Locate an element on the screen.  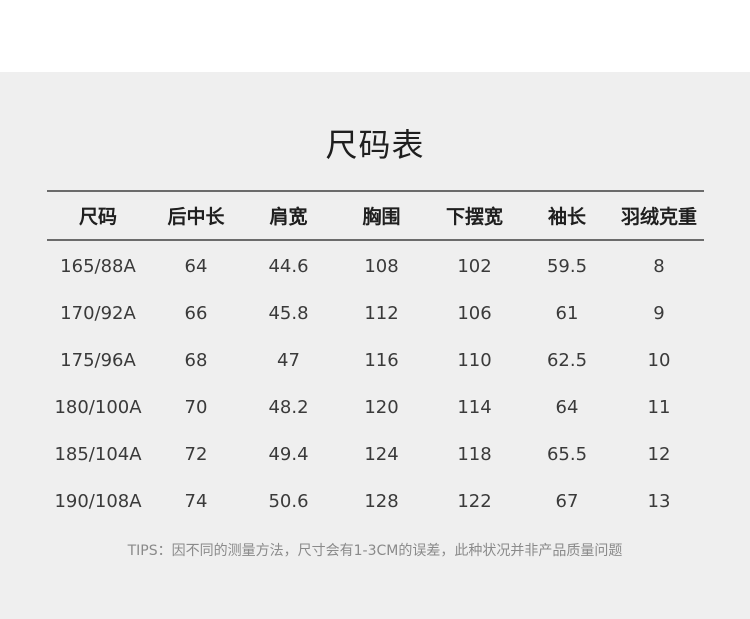
table-header: 尺码 后中长 肩宽 胸围 下摆宽 袖长 羽绒克重 is located at coordinates (375, 215).